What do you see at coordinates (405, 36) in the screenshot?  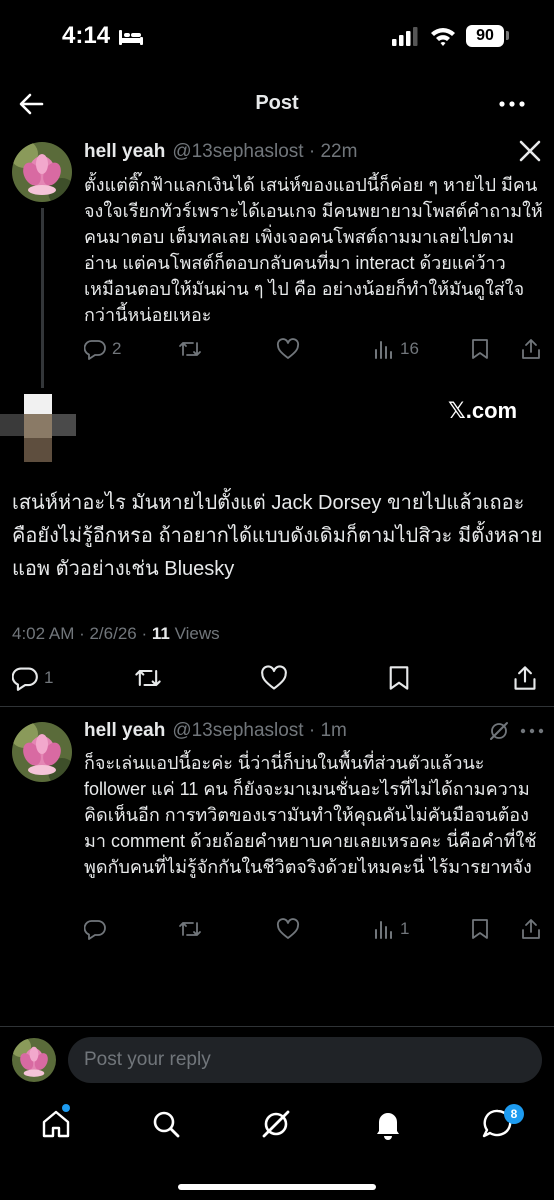 I see `cellular-signal-icon` at bounding box center [405, 36].